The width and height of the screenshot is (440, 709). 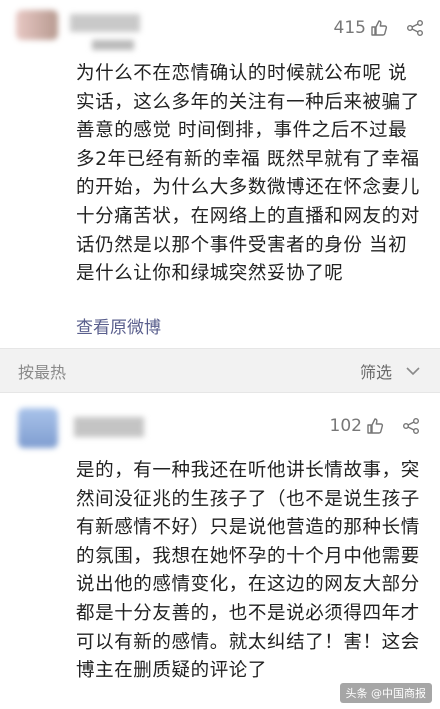 I want to click on comment-line: 然间没征兆的生孩子了（也不是说生孩子, so click(x=248, y=499).